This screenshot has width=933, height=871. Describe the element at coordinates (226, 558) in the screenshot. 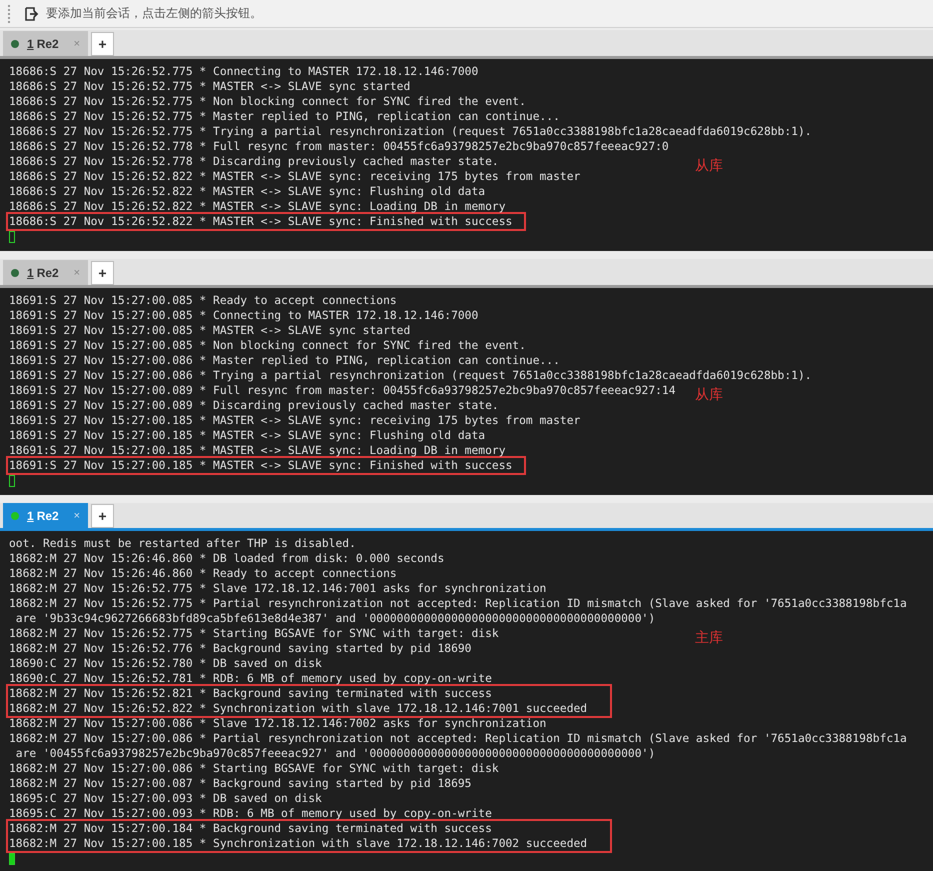

I see `log-line: 18682:M 27 Nov 15:26:46.860 * DB loaded from disk: 0.000 seconds` at that location.